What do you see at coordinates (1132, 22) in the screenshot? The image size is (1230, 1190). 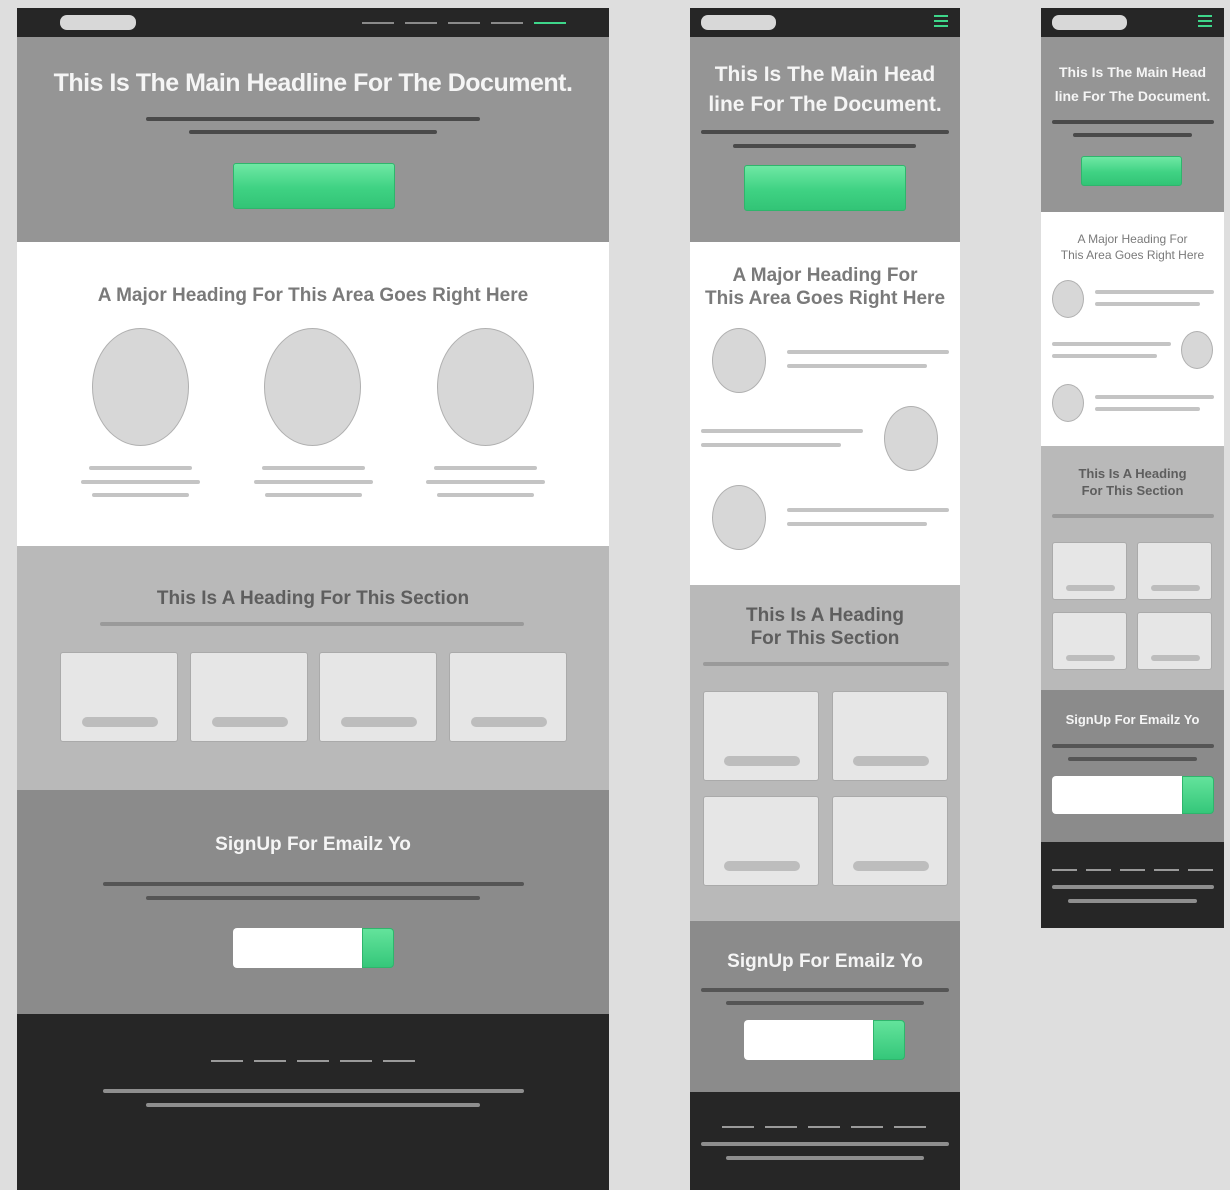 I see `mobile-header` at bounding box center [1132, 22].